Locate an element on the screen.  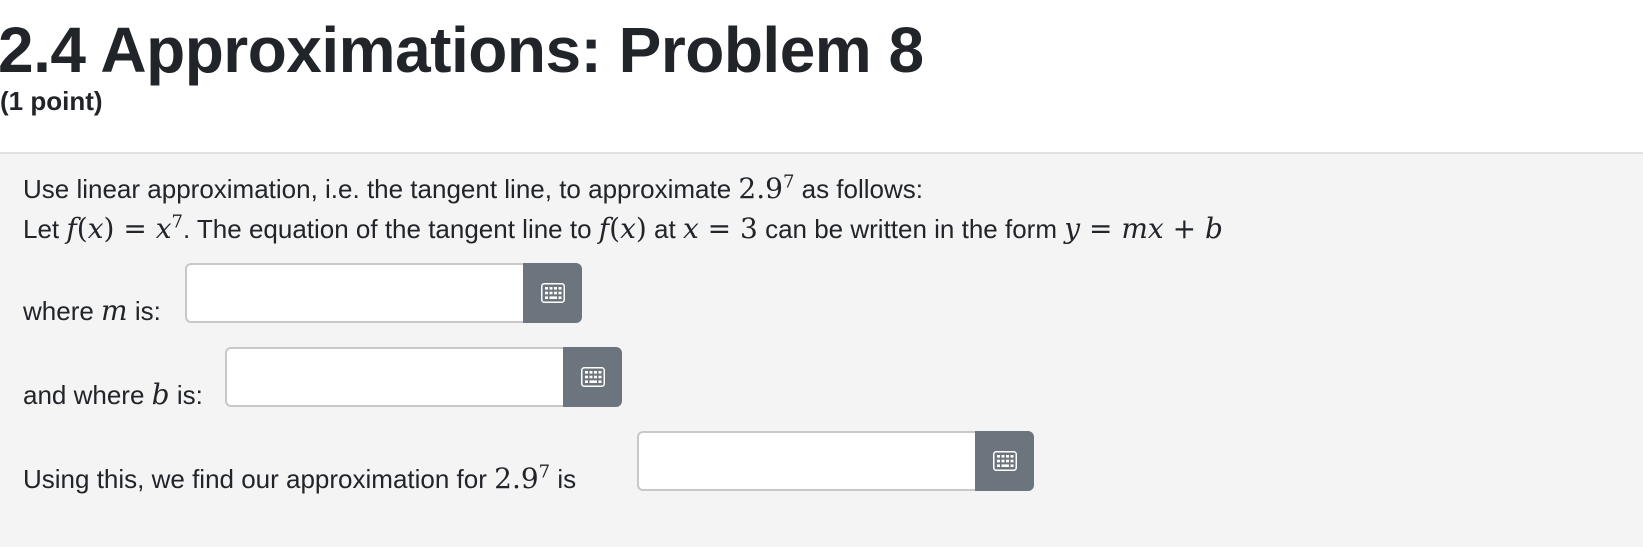
points-label: (1 point) is located at coordinates (51, 101).